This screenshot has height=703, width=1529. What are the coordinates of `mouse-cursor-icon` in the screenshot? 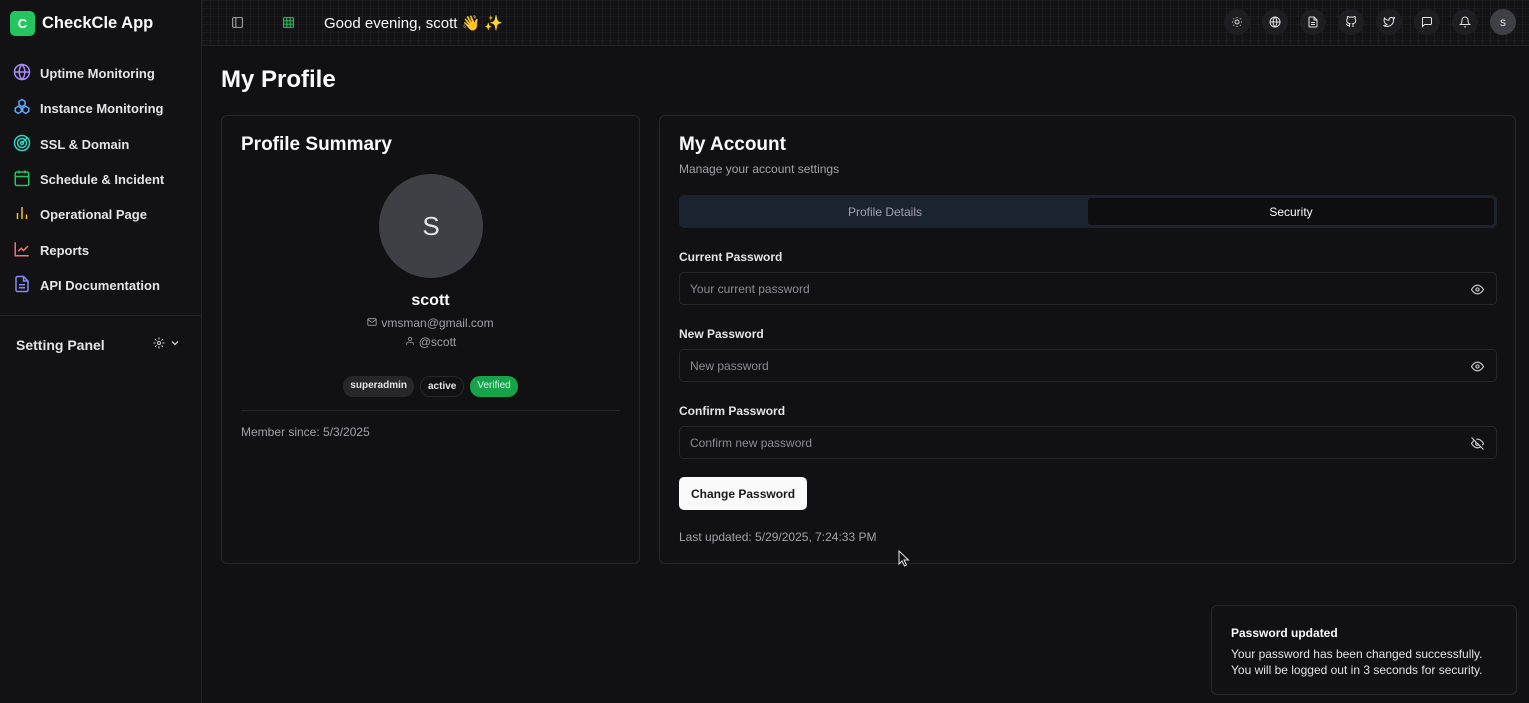 It's located at (904, 558).